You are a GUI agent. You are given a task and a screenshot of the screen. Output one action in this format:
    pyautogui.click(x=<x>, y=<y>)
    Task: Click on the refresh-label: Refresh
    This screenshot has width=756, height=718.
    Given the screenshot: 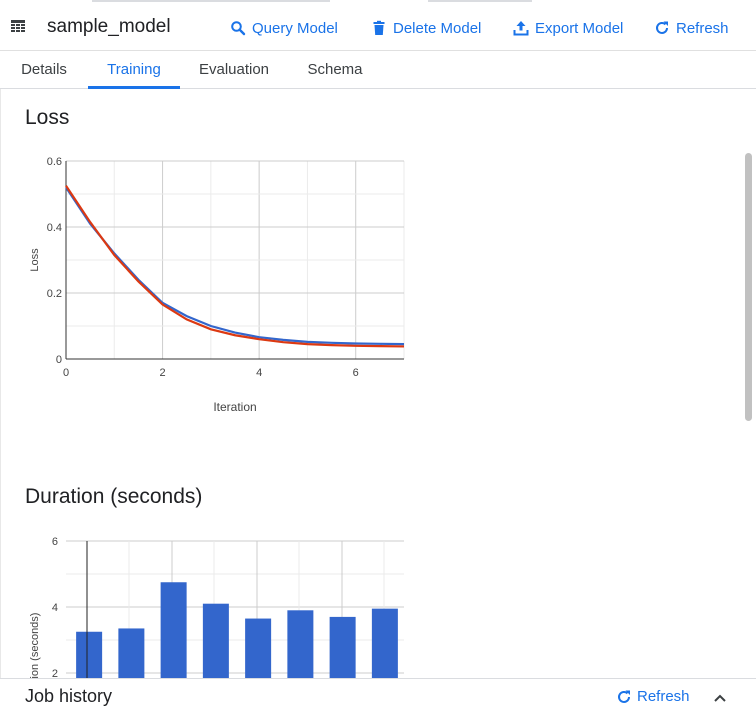 What is the action you would take?
    pyautogui.click(x=702, y=28)
    